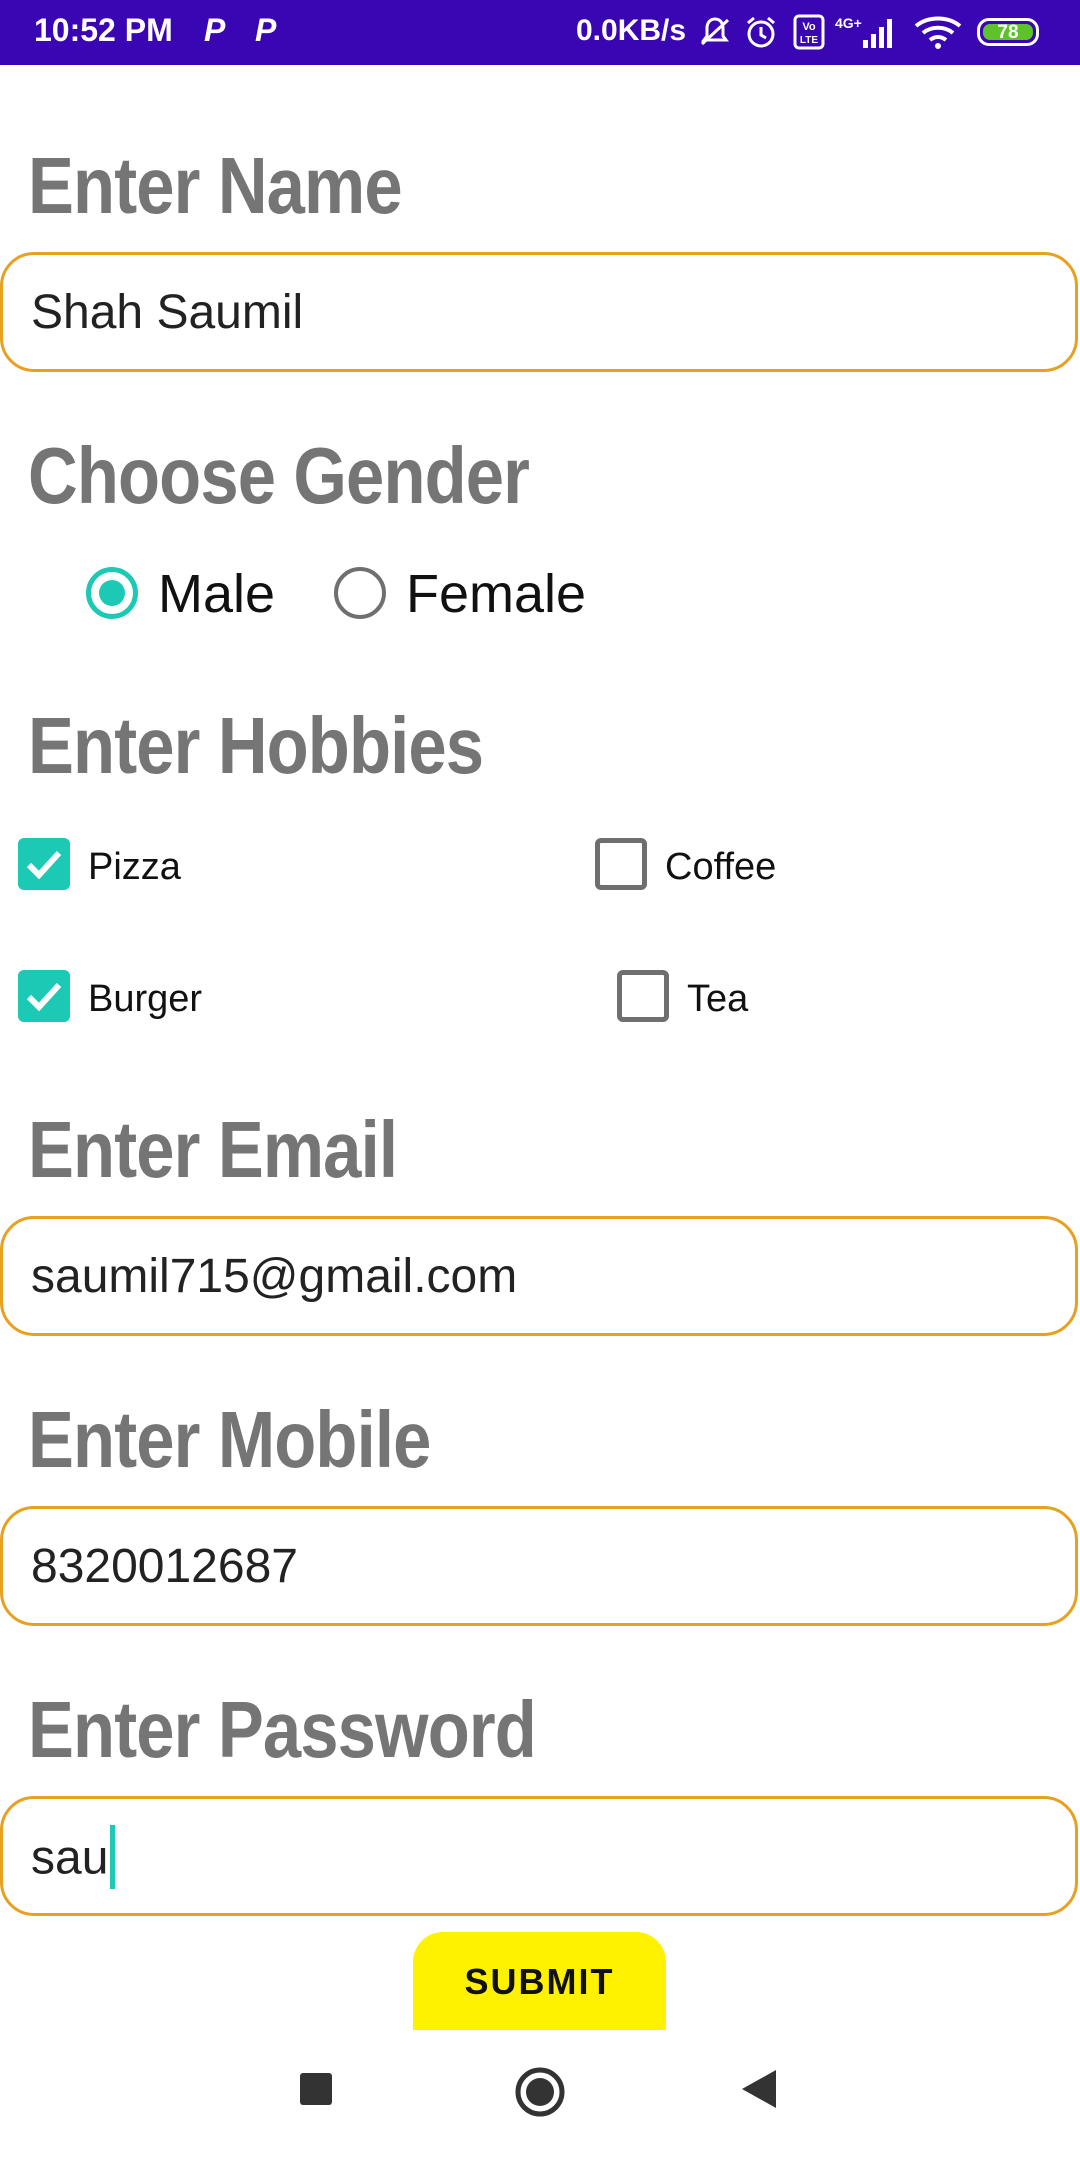  Describe the element at coordinates (631, 30) in the screenshot. I see `network-speed: 0.0KB/s` at that location.